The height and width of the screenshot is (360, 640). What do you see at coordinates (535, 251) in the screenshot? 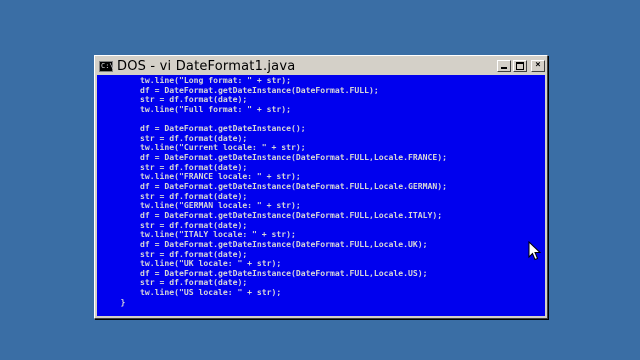
I see `arrow-cursor-icon` at bounding box center [535, 251].